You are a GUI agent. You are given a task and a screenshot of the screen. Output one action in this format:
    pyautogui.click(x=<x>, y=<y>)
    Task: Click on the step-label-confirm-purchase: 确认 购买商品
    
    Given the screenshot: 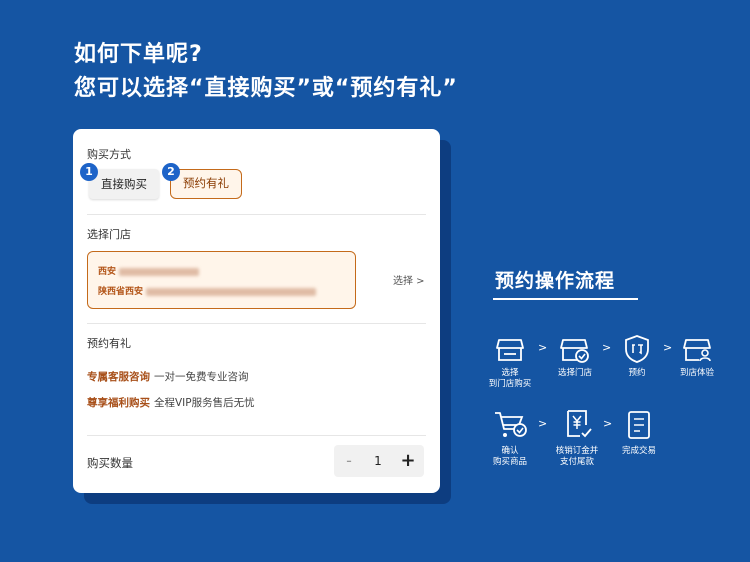 What is the action you would take?
    pyautogui.click(x=509, y=456)
    